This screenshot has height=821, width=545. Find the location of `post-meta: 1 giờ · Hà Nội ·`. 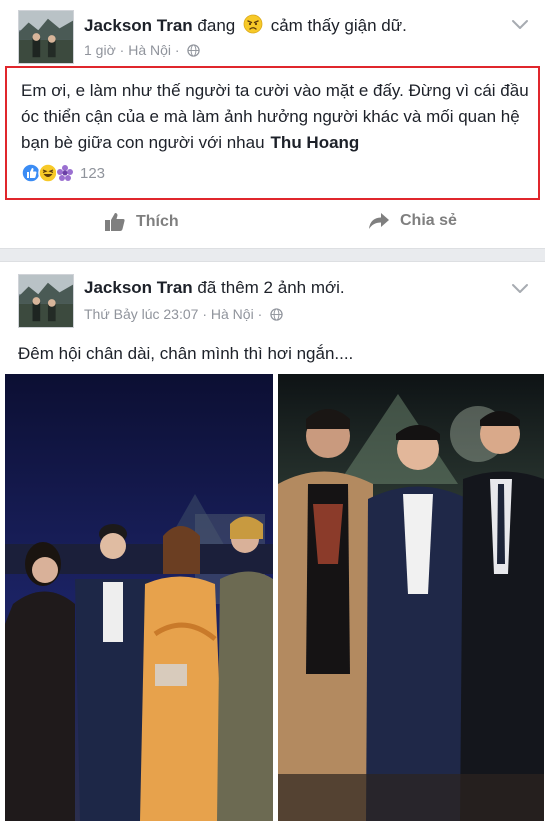

post-meta: 1 giờ · Hà Nội · is located at coordinates (142, 50).